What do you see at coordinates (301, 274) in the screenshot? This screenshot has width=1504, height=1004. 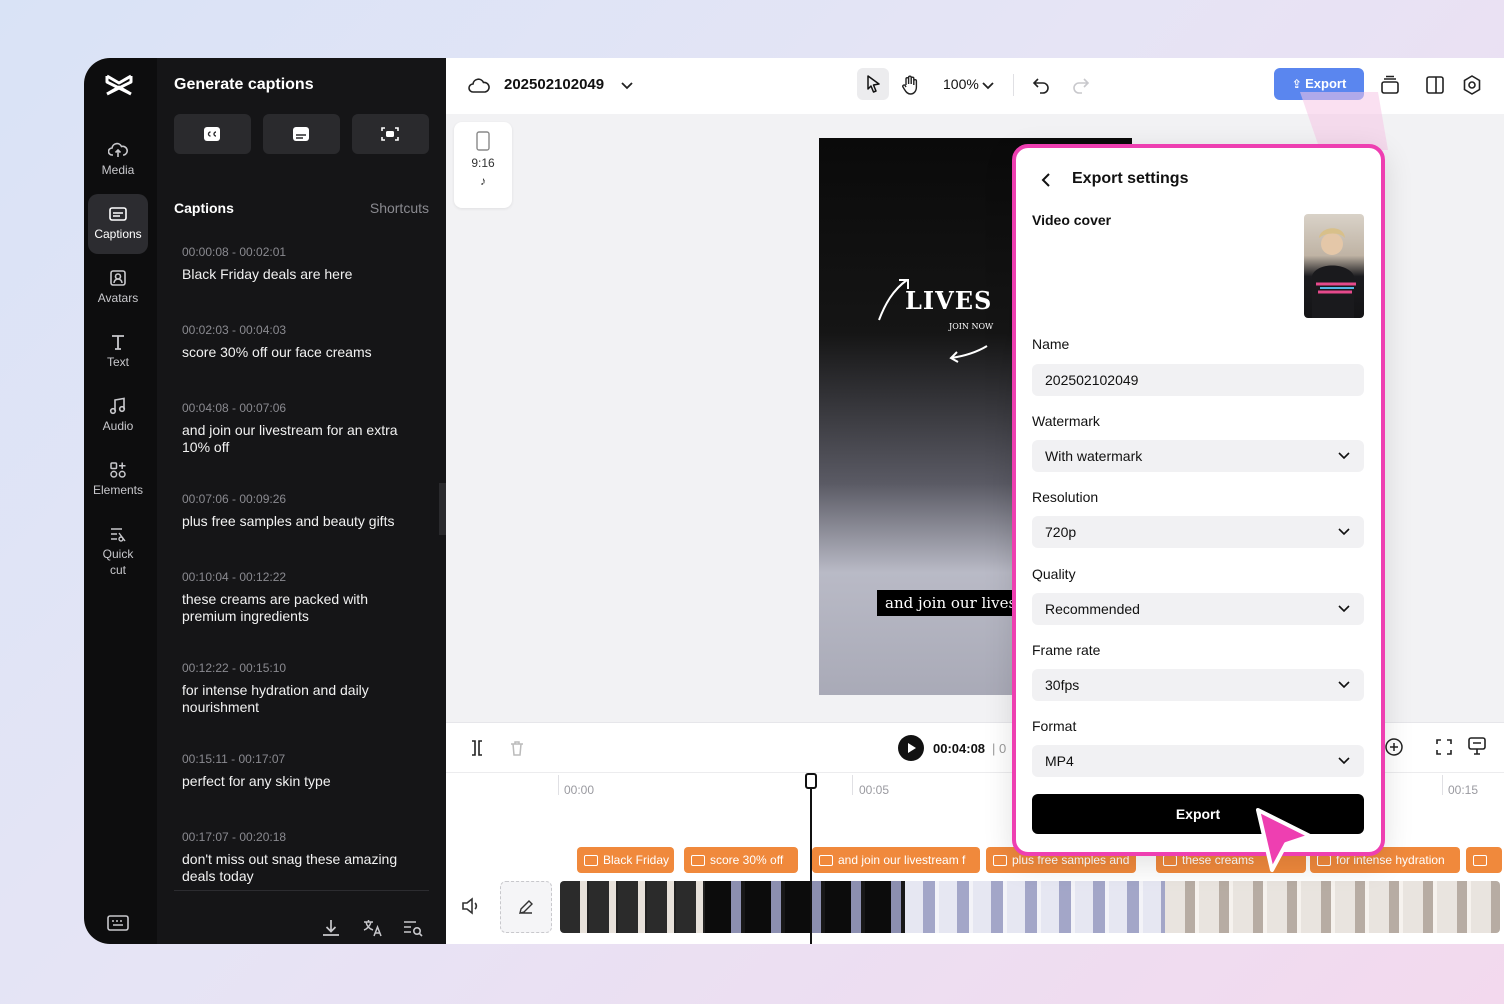 I see `caption-text: Black Friday deals are here` at bounding box center [301, 274].